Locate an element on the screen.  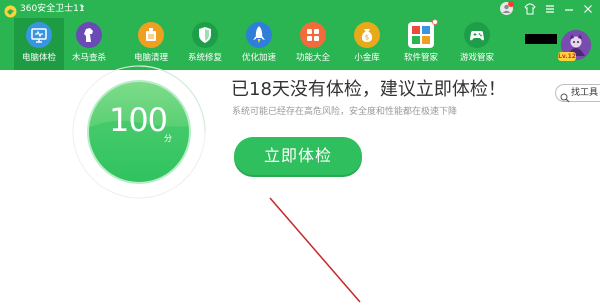
notification-badge is located at coordinates (511, 4).